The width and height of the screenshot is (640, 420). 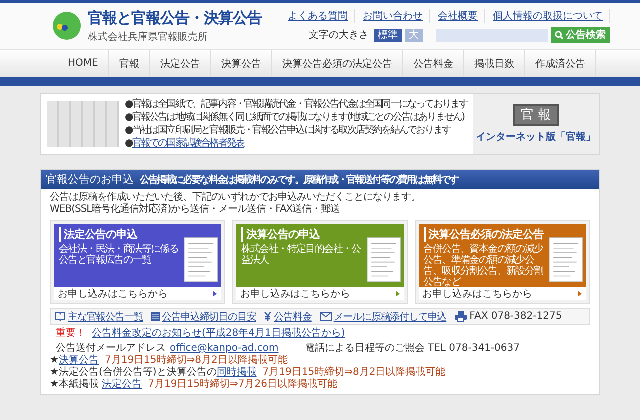 I want to click on site-subtitle: 株式会社兵庫県官報販売所, so click(x=148, y=37).